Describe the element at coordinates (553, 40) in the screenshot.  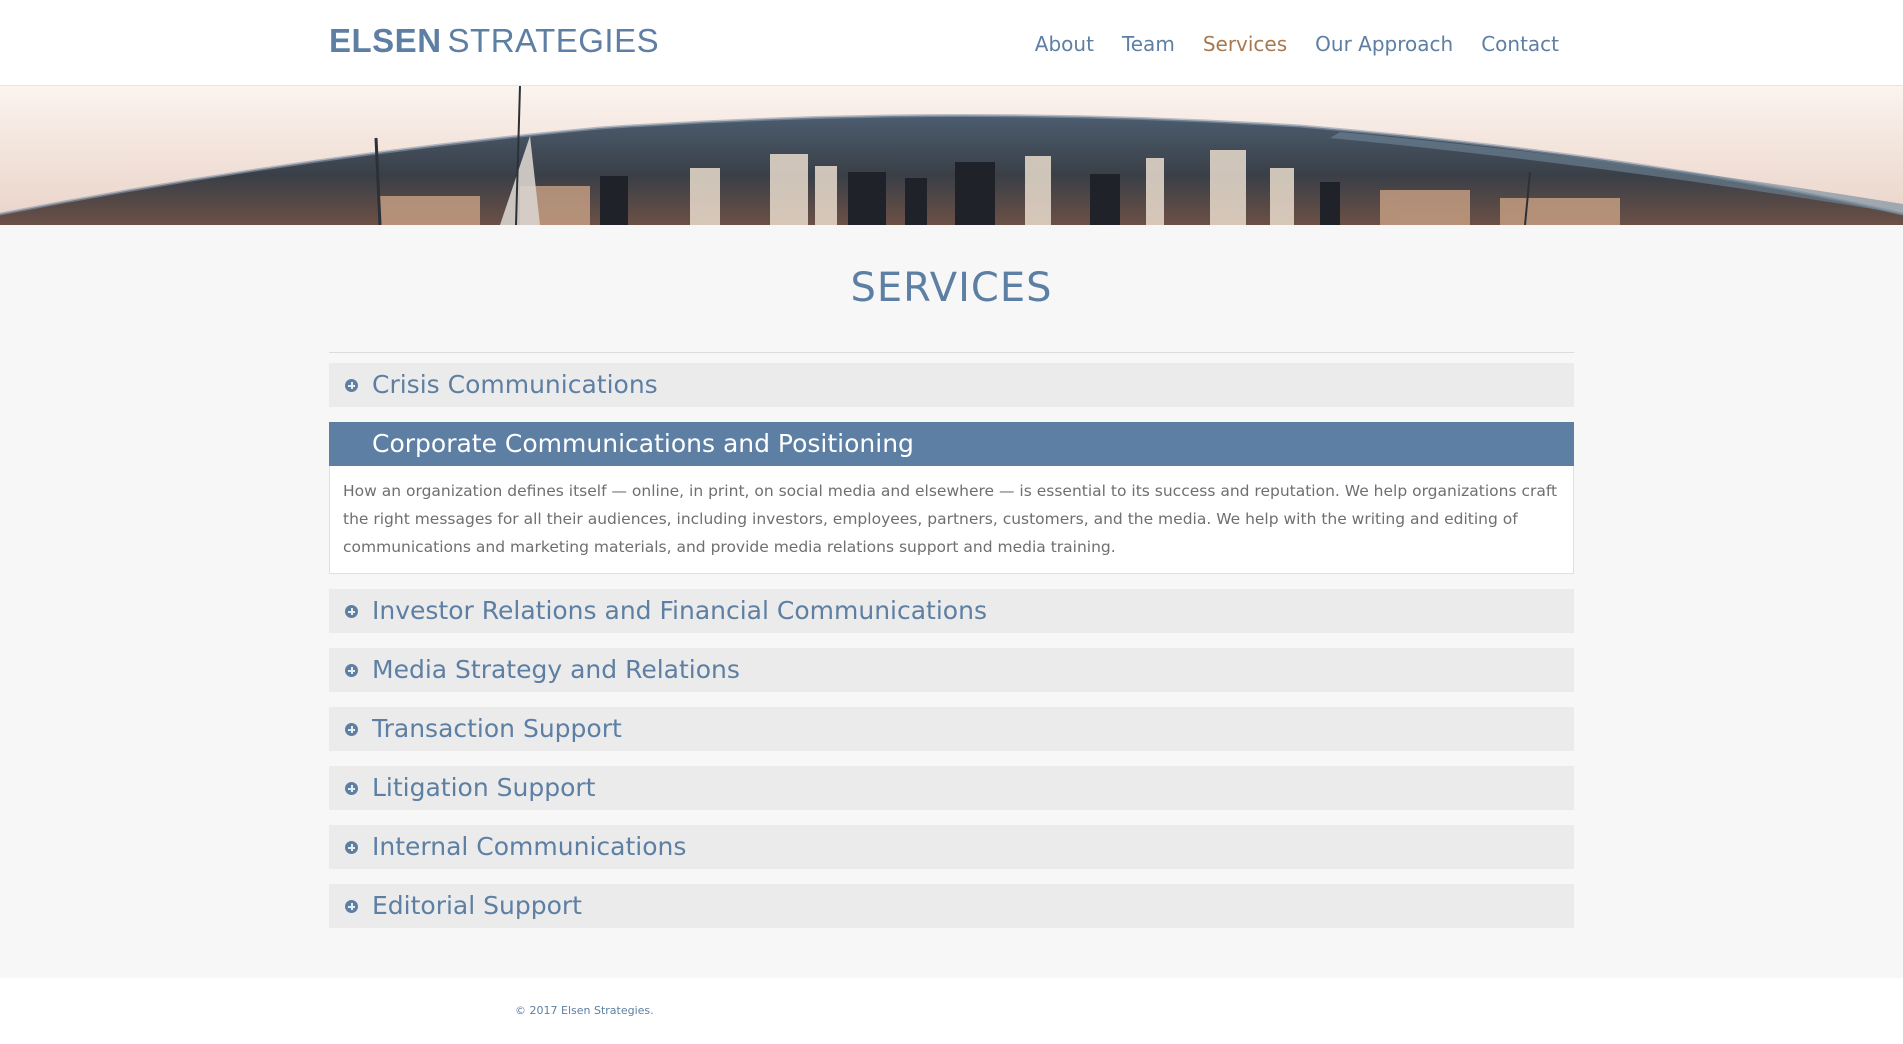
I see `logo-light-text: STRATEGIES` at that location.